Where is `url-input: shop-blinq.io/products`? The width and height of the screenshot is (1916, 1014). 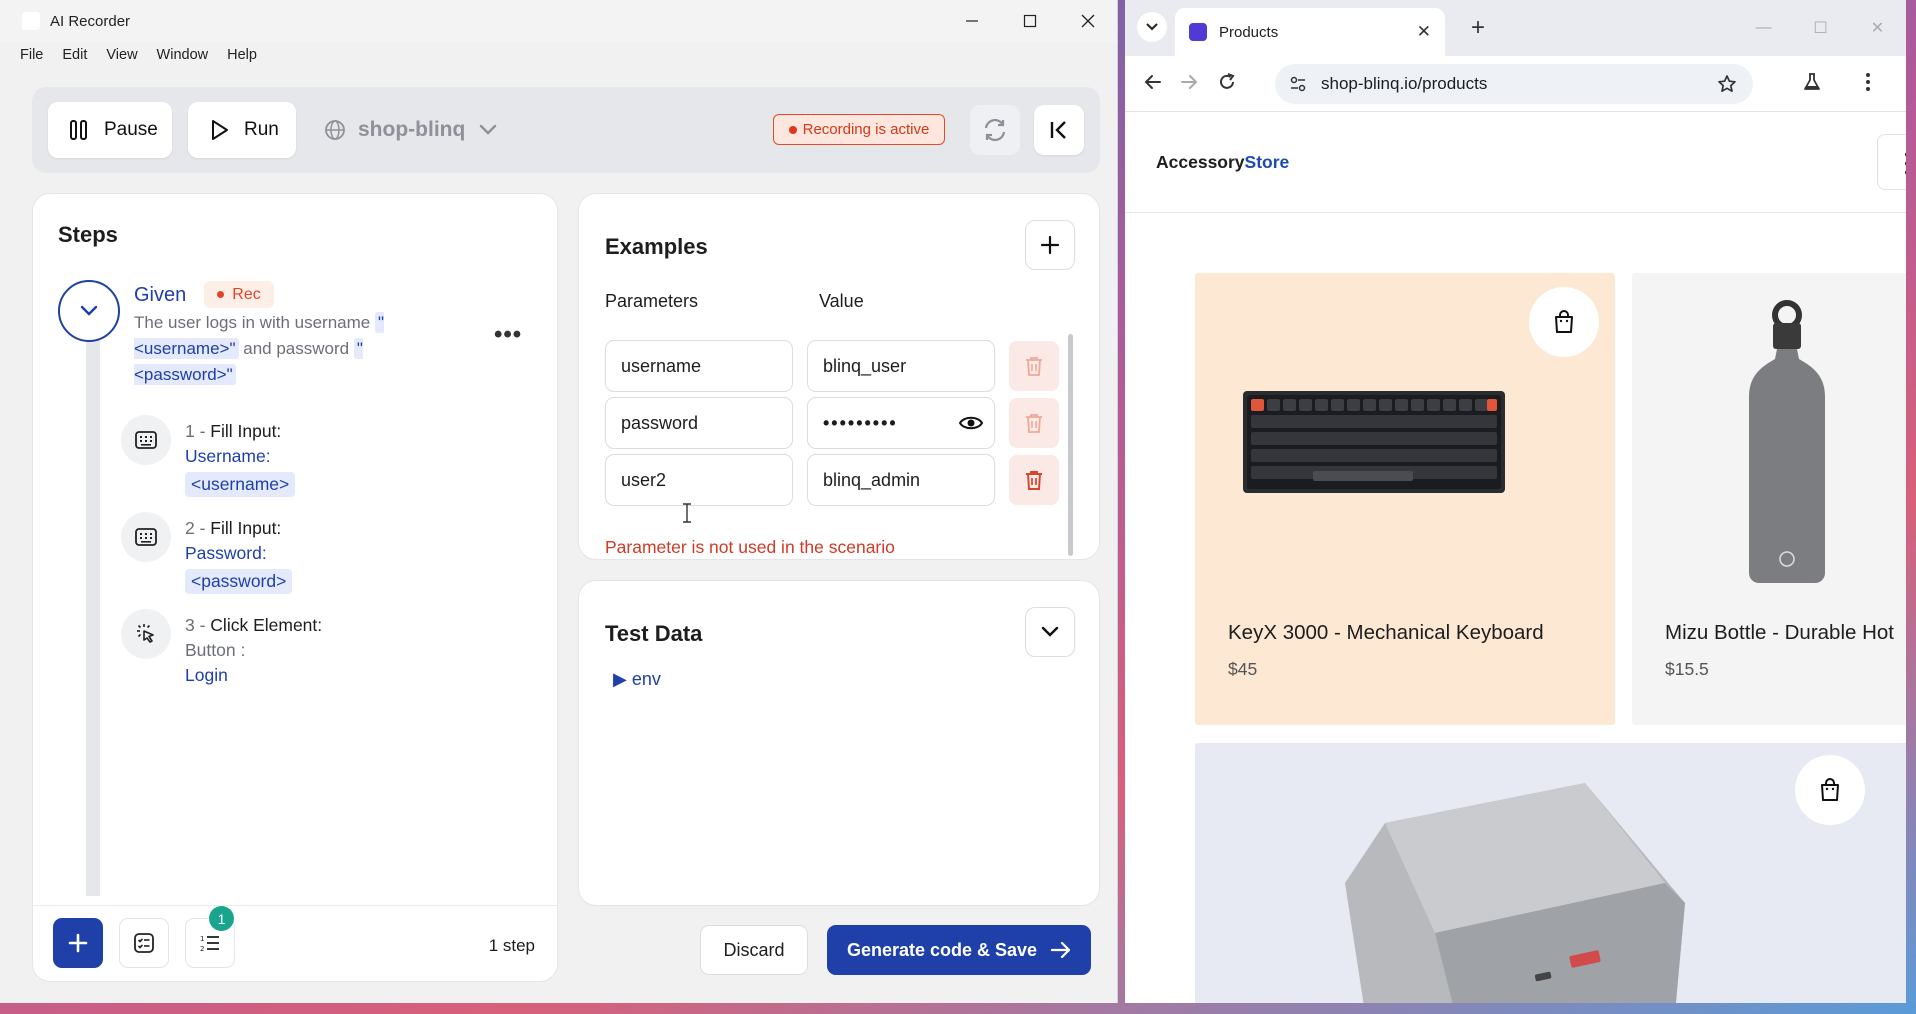 url-input: shop-blinq.io/products is located at coordinates (1514, 84).